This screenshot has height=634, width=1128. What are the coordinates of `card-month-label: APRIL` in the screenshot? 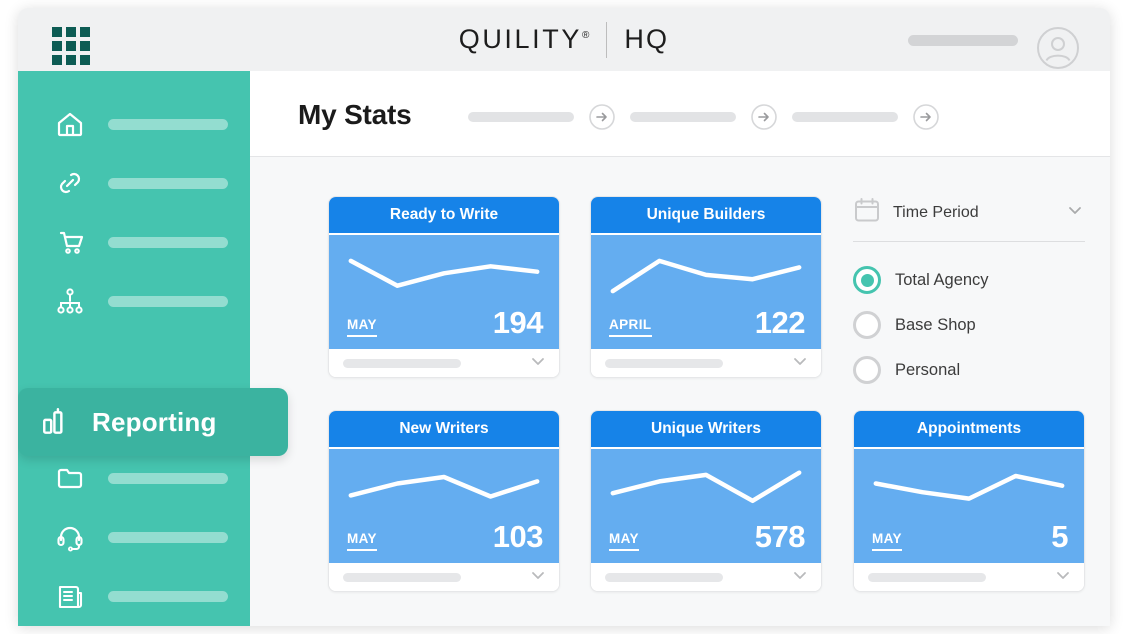 It's located at (630, 327).